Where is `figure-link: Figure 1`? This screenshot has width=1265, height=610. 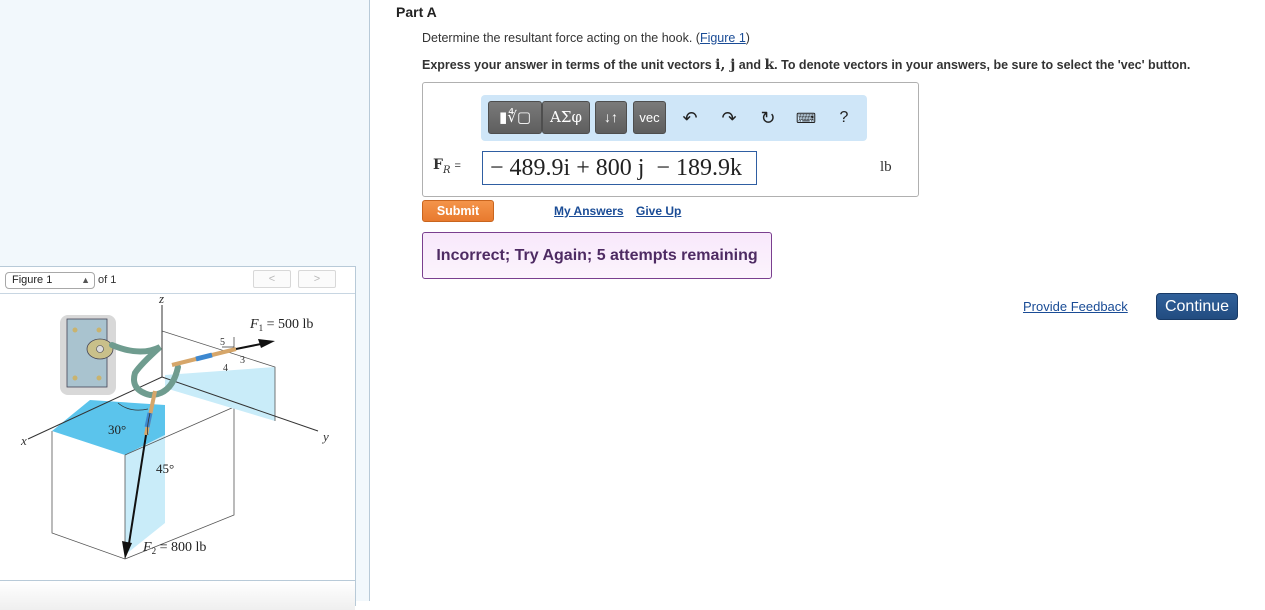
figure-link: Figure 1 is located at coordinates (723, 38).